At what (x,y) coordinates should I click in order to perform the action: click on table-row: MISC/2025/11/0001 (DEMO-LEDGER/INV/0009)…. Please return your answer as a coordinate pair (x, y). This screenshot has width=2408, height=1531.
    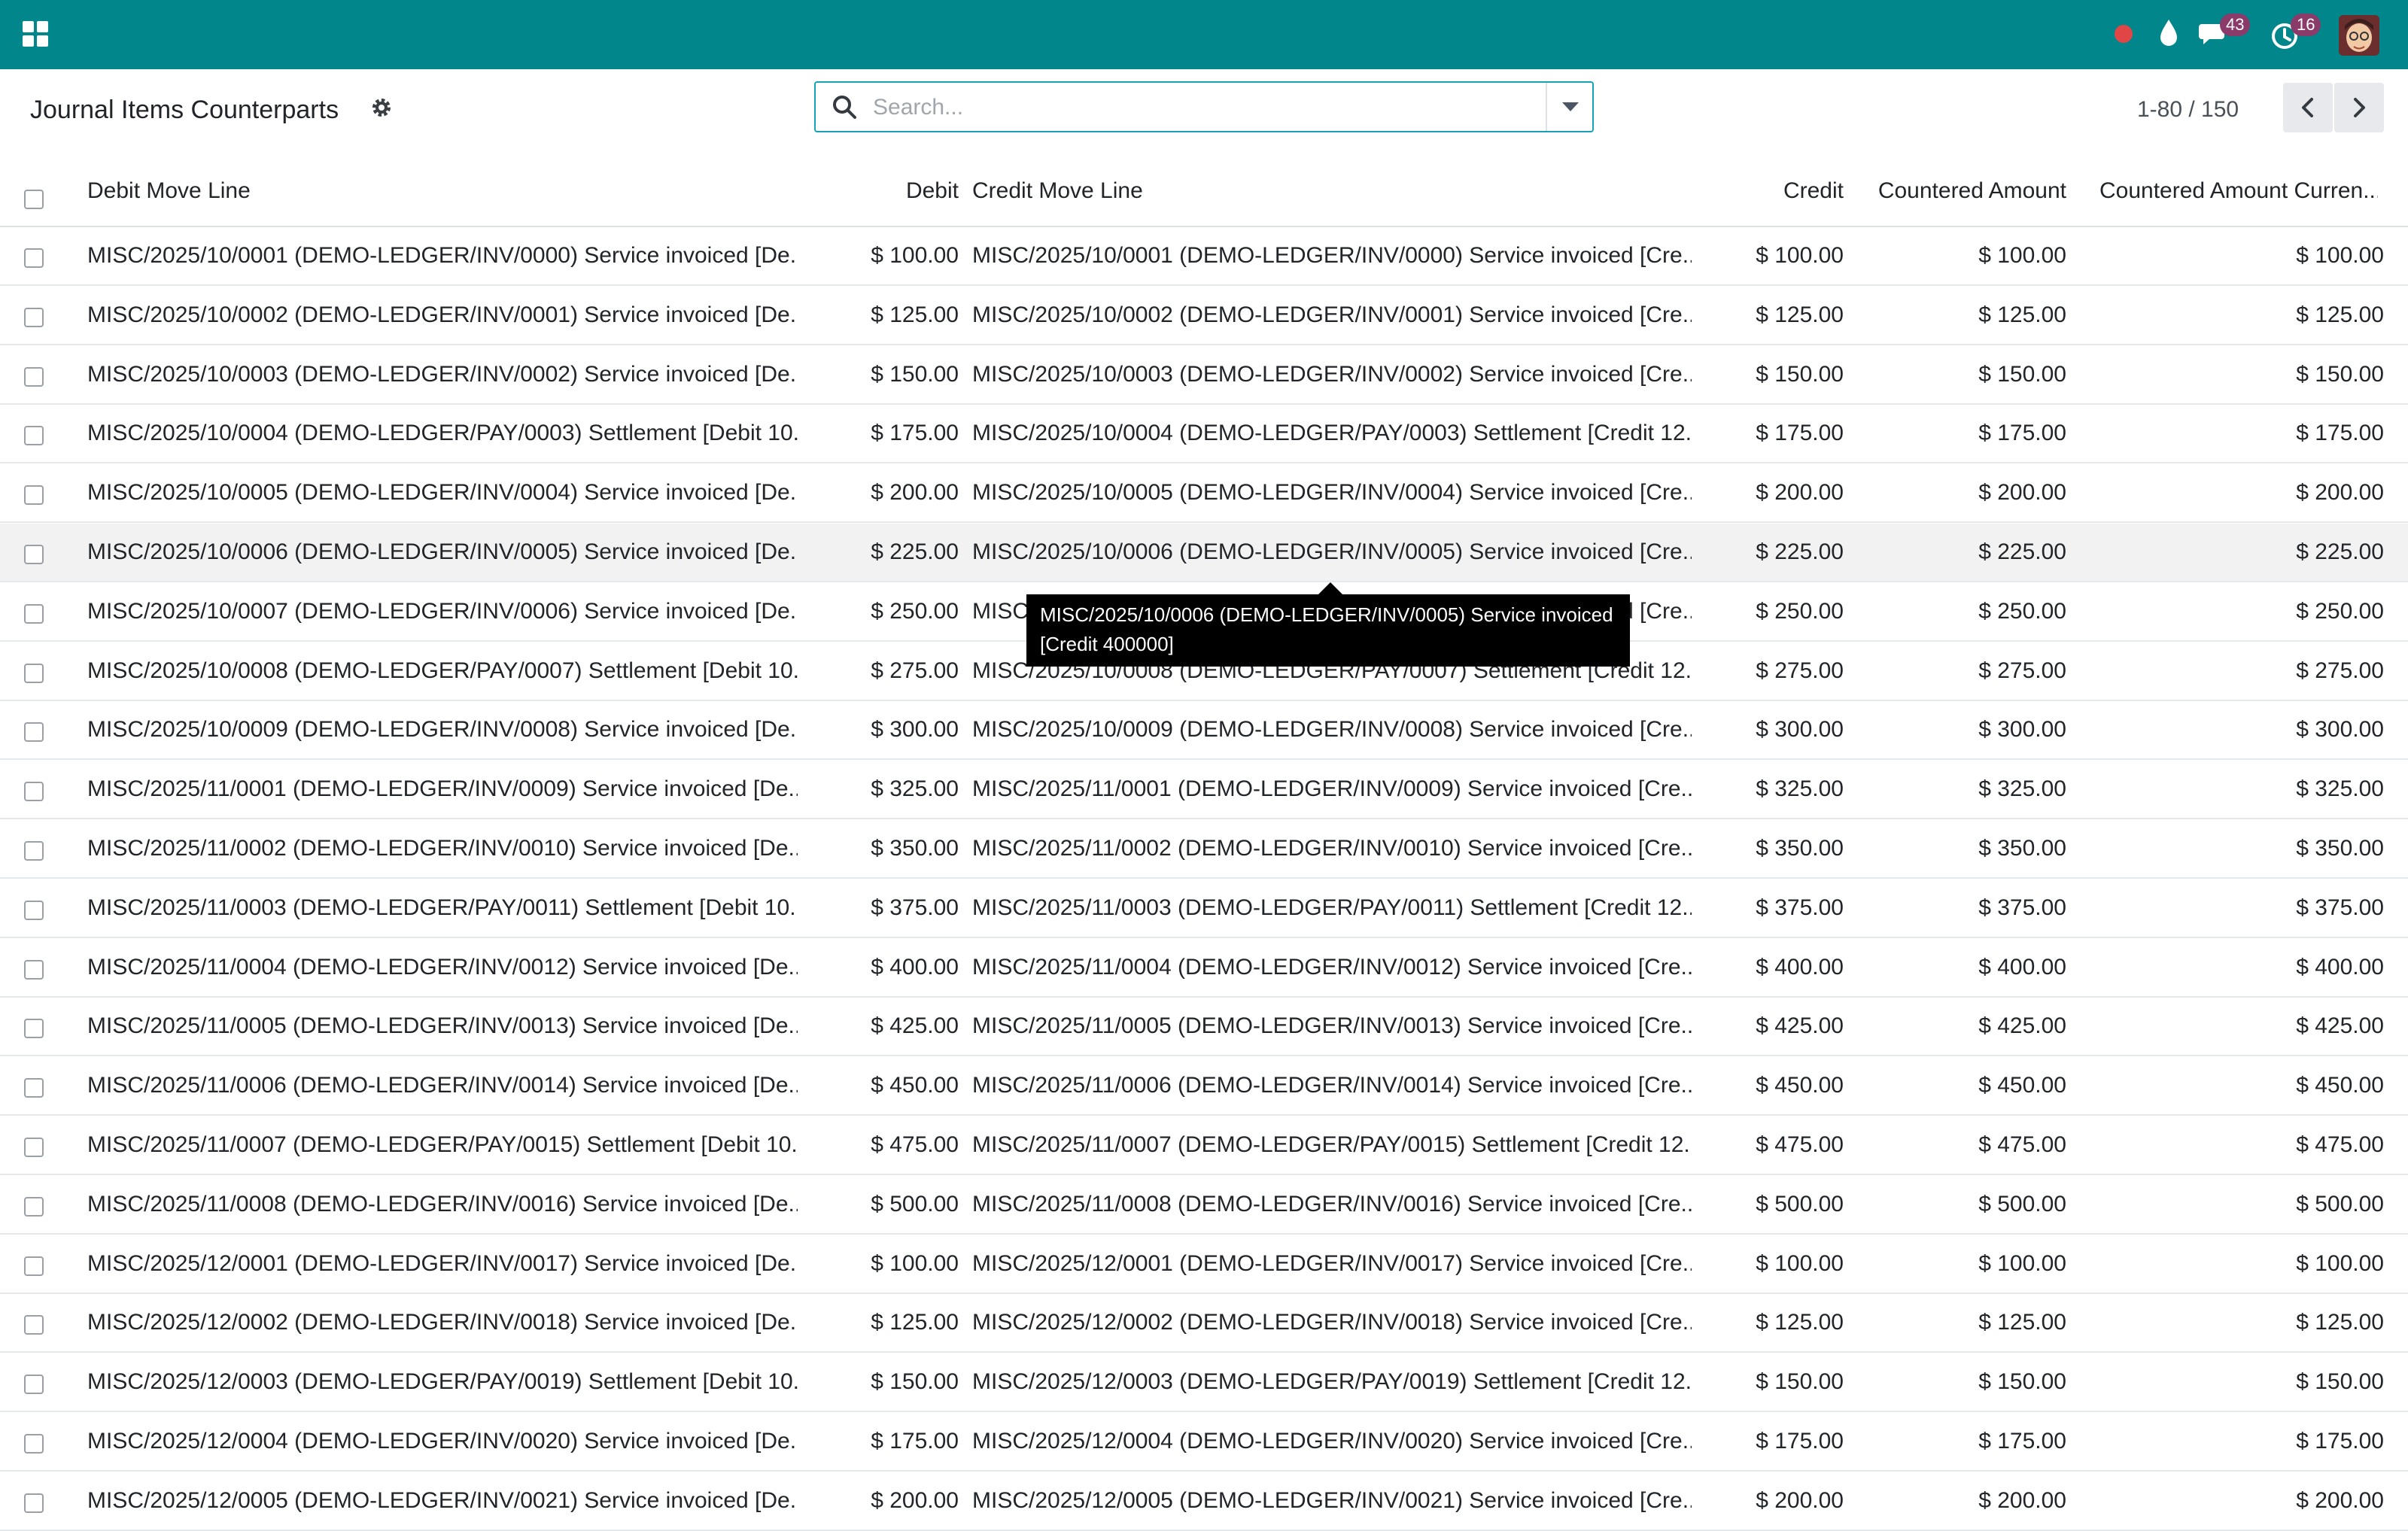
    Looking at the image, I should click on (1204, 790).